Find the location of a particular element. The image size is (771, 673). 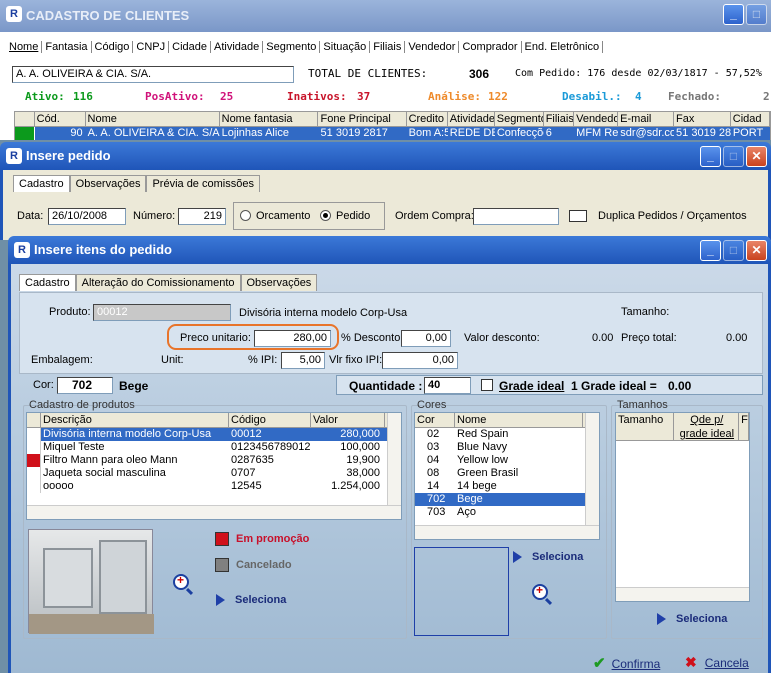

cancela-button: ✖ Cancela is located at coordinates (717, 662).